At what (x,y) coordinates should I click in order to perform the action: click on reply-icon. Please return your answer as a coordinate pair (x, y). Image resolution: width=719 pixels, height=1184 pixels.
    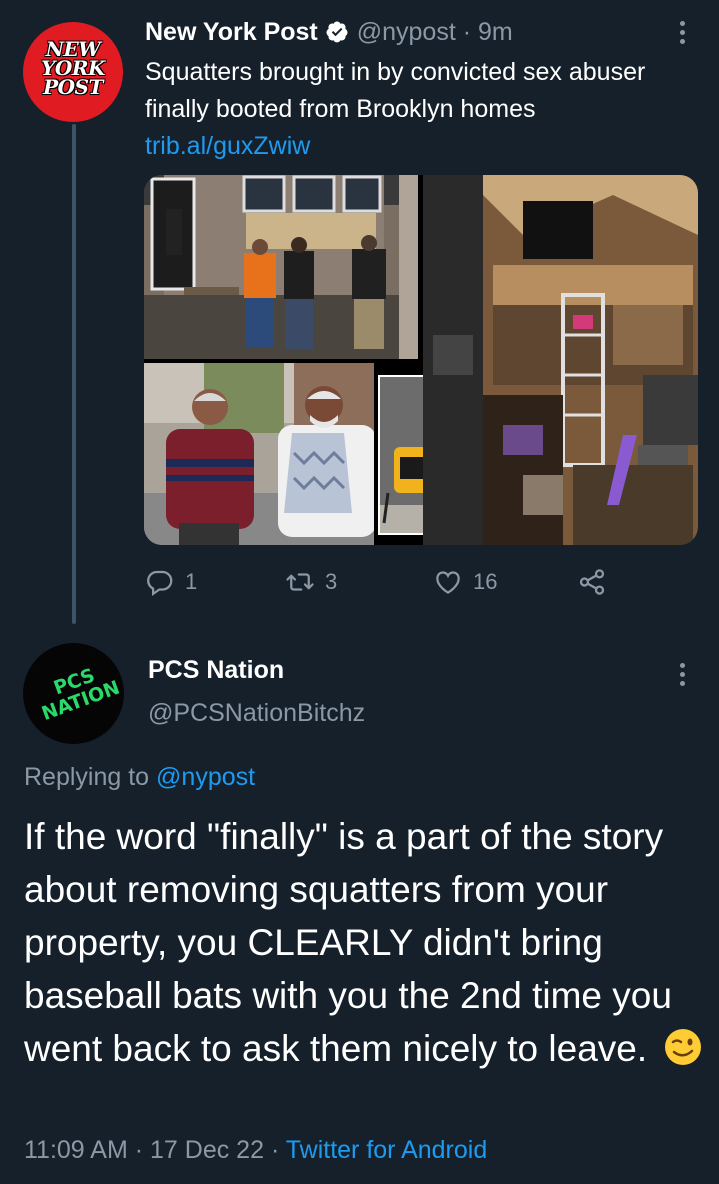
    Looking at the image, I should click on (160, 583).